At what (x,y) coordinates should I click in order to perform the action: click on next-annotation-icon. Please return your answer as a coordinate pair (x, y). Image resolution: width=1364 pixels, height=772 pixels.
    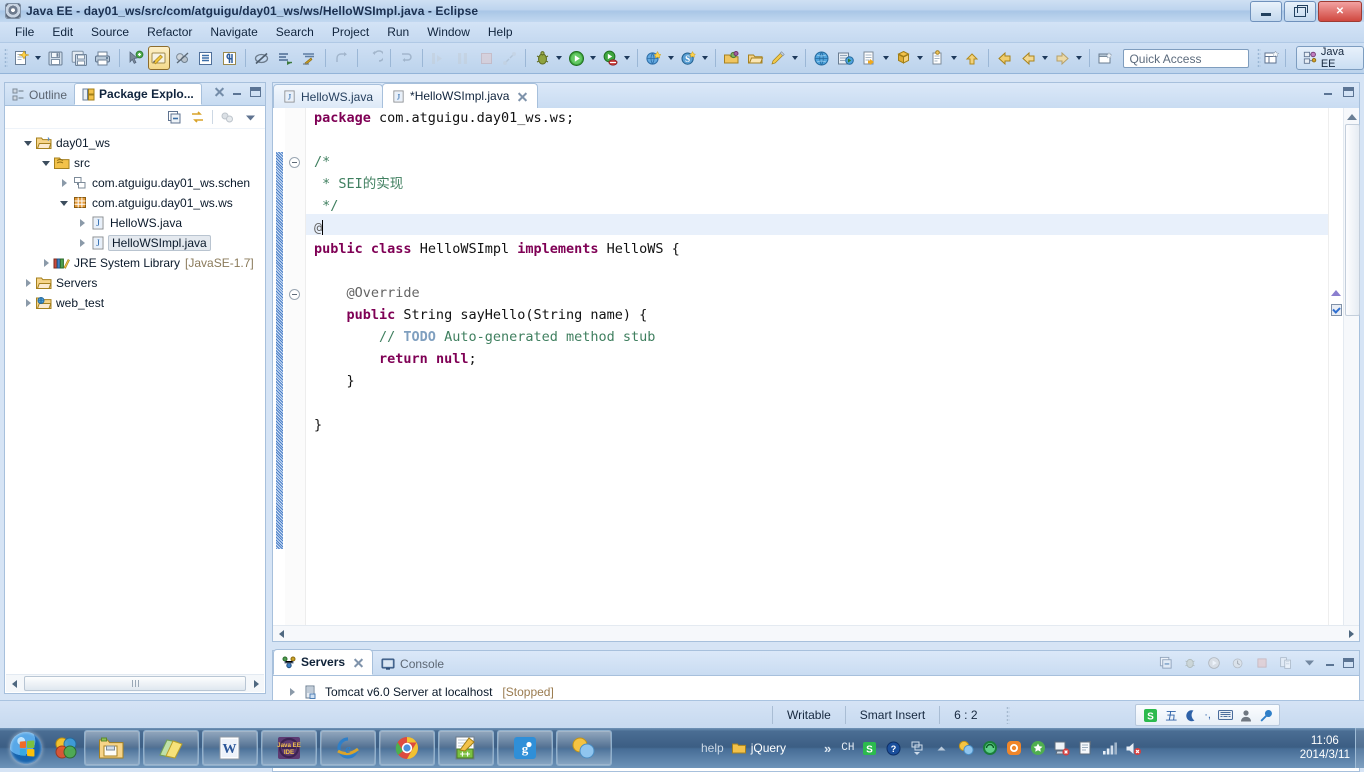
    Looking at the image, I should click on (286, 58).